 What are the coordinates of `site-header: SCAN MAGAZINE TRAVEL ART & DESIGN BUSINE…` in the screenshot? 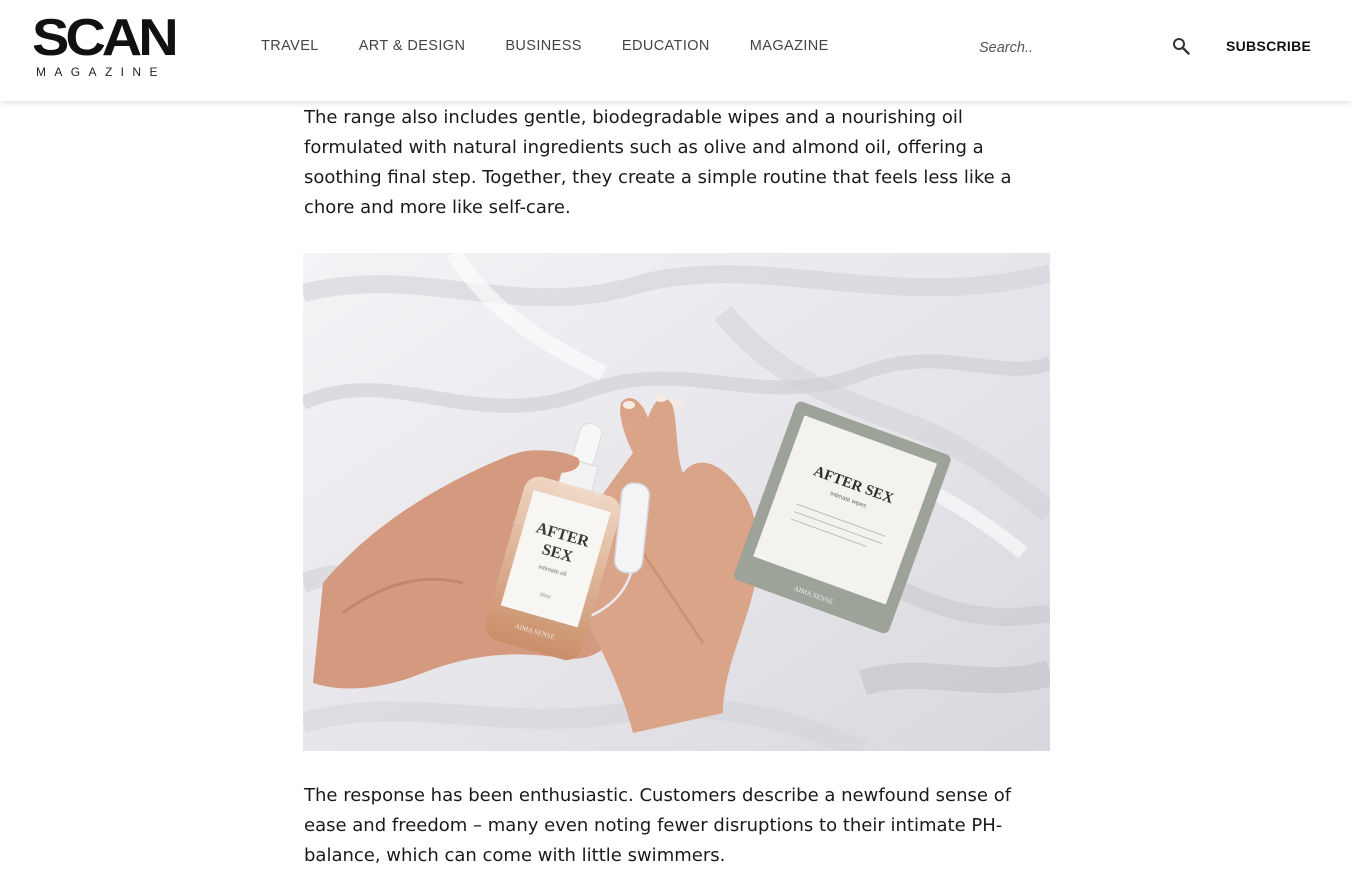 It's located at (676, 50).